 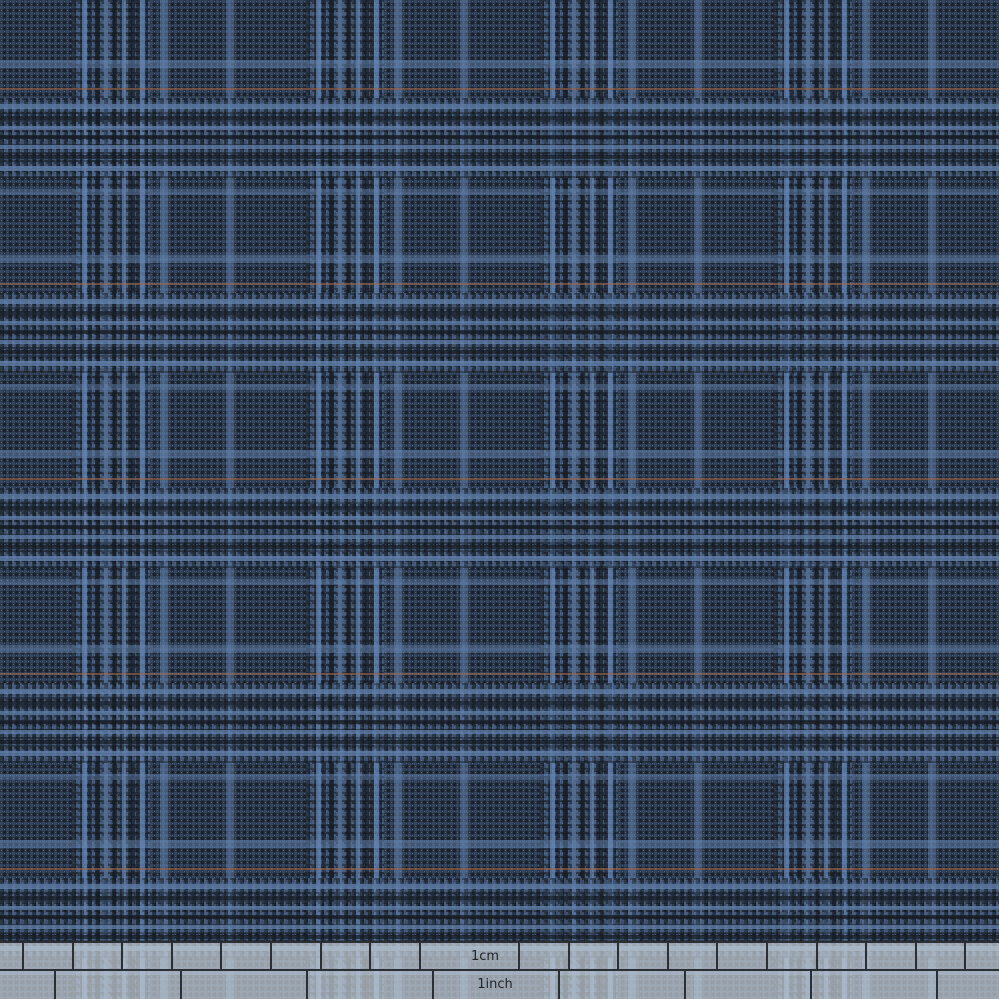 I want to click on cm-scale-label: 1cm, so click(x=485, y=956).